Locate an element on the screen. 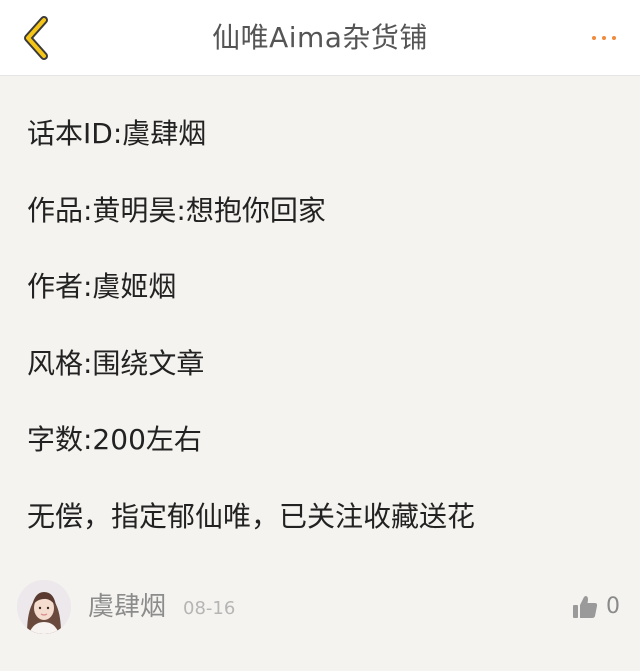 The height and width of the screenshot is (671, 640). thumbs-up-icon is located at coordinates (585, 607).